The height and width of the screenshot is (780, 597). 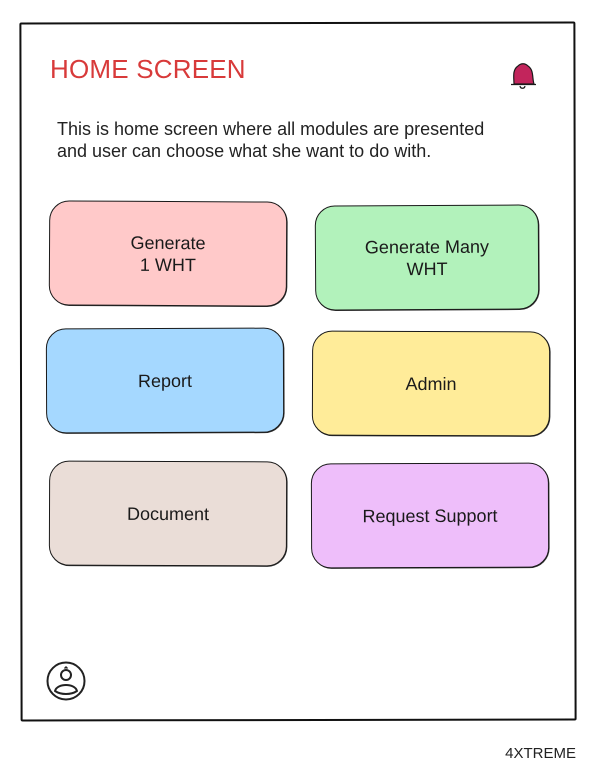 I want to click on bell-icon, so click(x=523, y=76).